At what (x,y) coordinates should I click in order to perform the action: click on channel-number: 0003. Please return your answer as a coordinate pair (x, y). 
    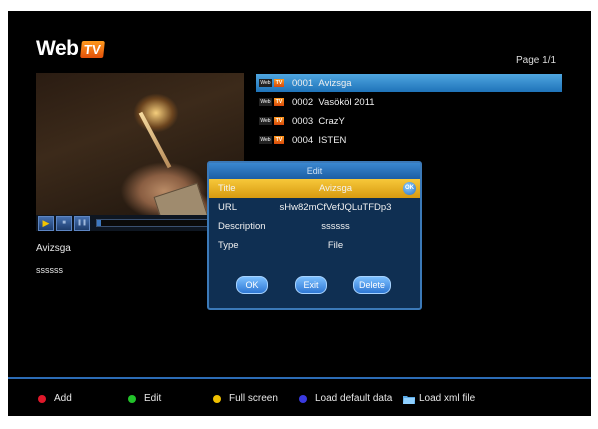
    Looking at the image, I should click on (303, 121).